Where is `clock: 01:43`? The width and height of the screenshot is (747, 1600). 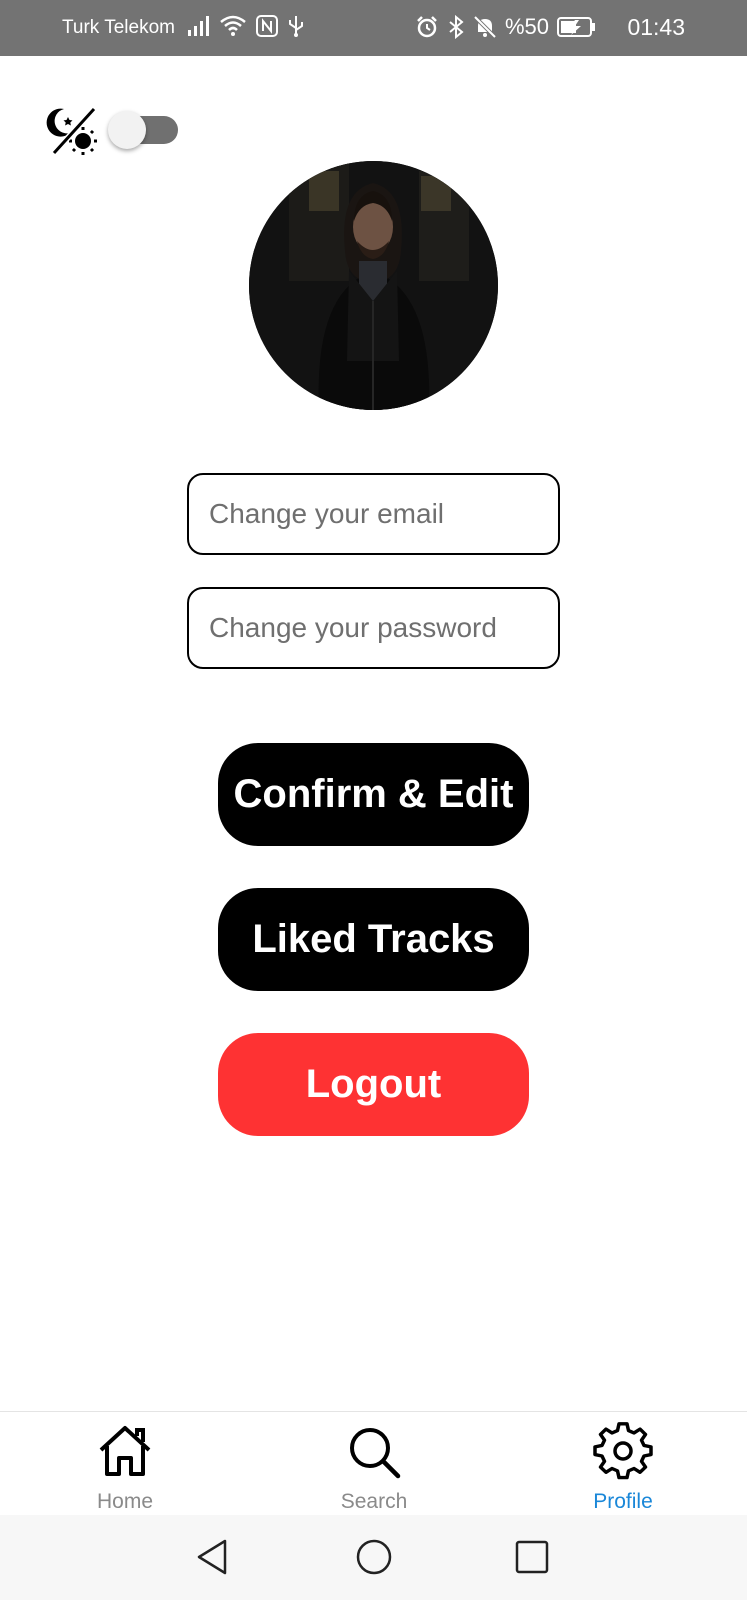 clock: 01:43 is located at coordinates (656, 27).